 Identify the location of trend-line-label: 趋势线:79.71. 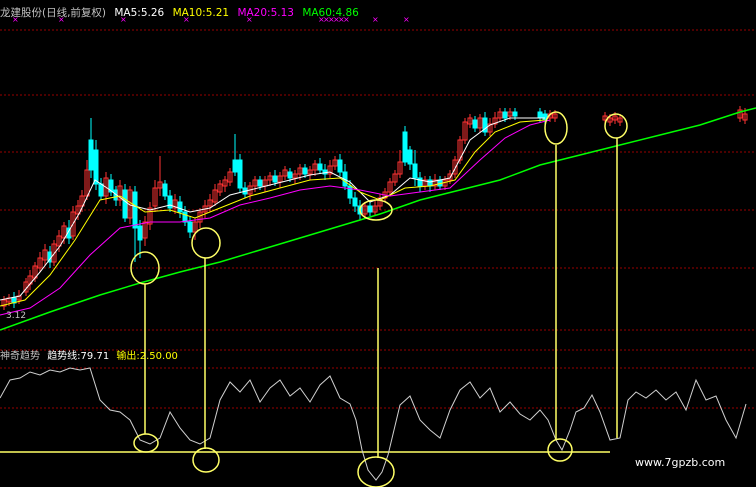
(78, 356).